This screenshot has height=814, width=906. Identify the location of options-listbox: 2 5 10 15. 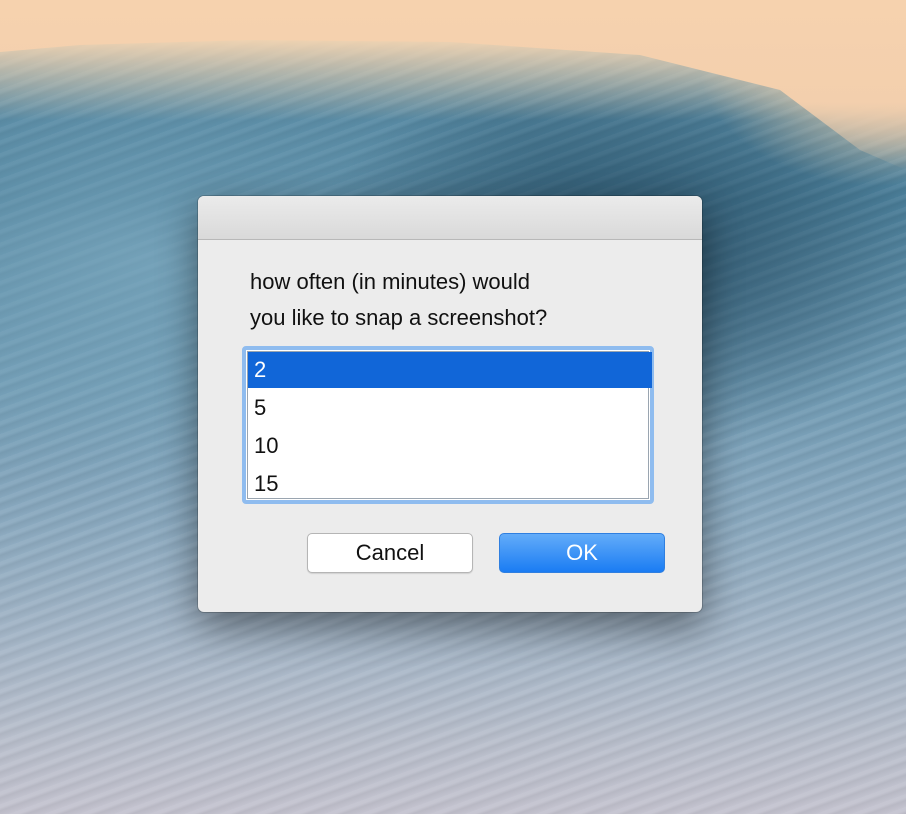
(448, 425).